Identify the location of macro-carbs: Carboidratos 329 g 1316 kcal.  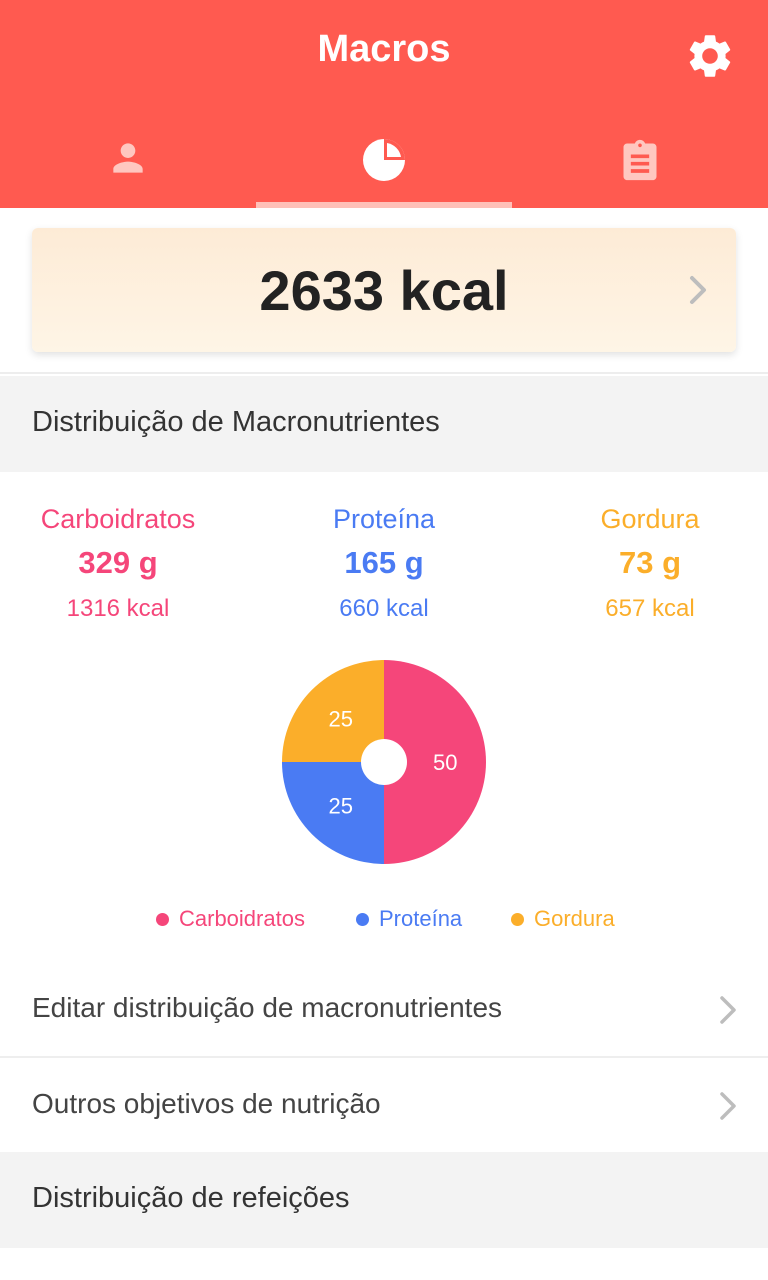
(123, 563).